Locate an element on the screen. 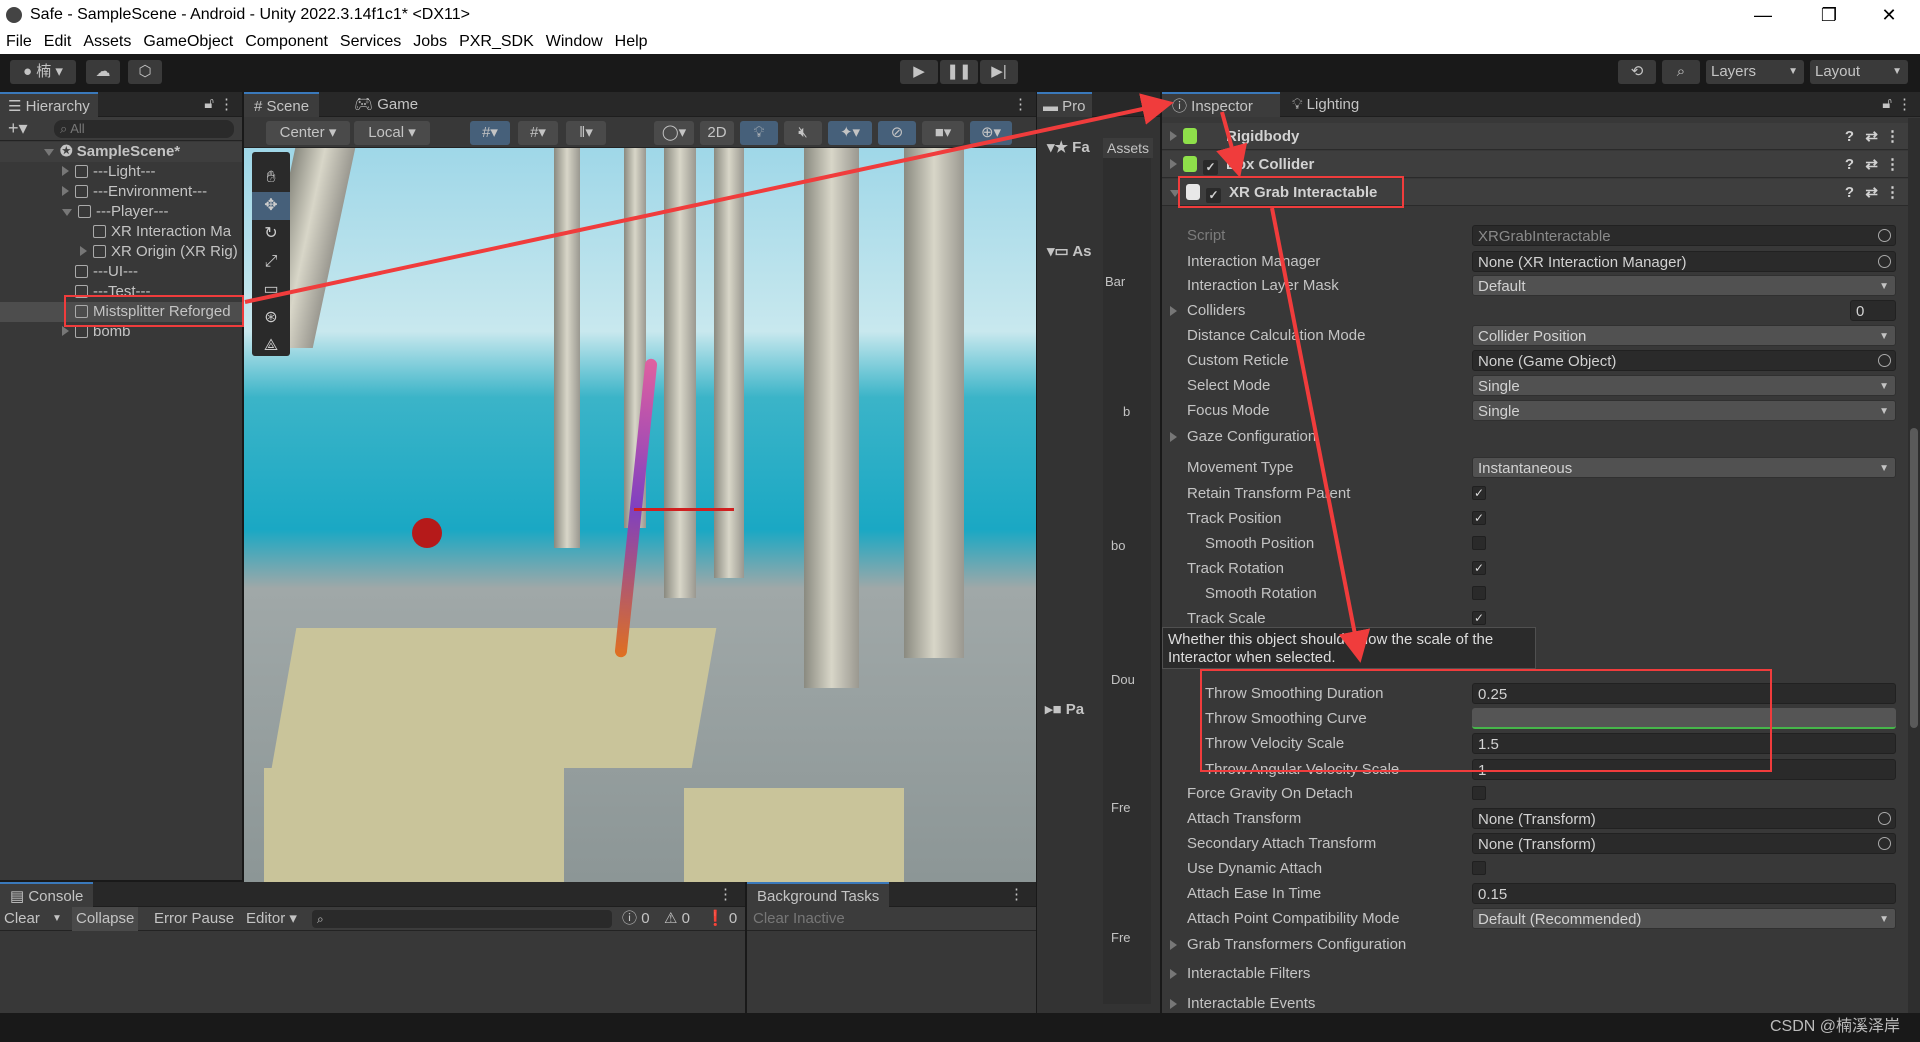 The height and width of the screenshot is (1042, 1920). clear-options-dropdown: ▼ is located at coordinates (57, 919).